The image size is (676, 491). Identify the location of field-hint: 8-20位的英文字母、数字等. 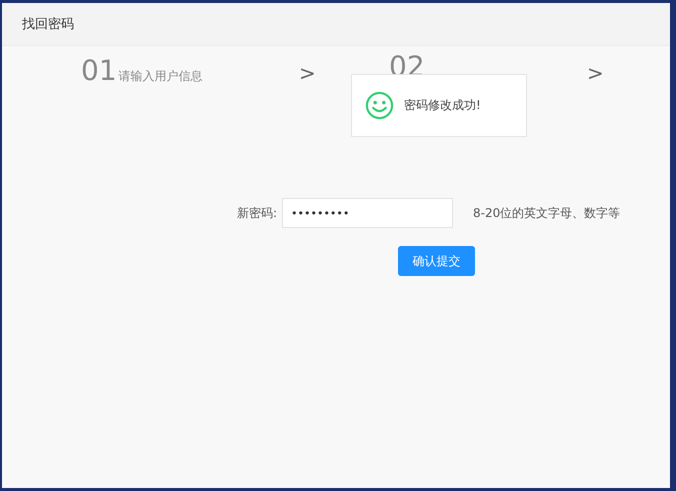
(546, 213).